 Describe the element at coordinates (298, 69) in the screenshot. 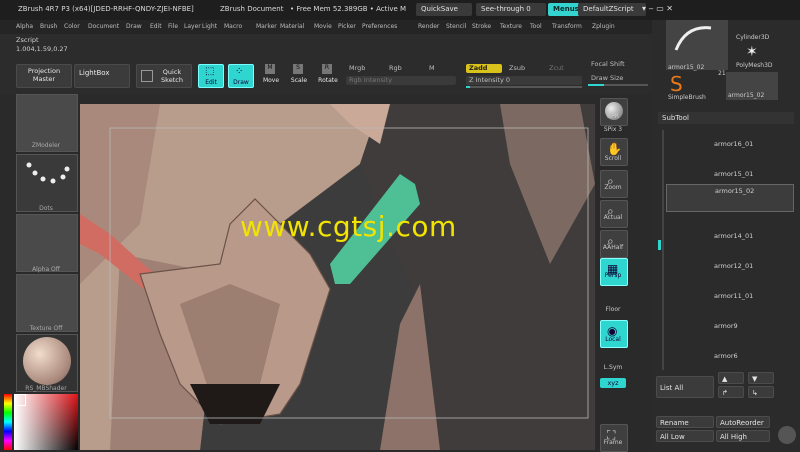

I see `scale-icon: S` at that location.